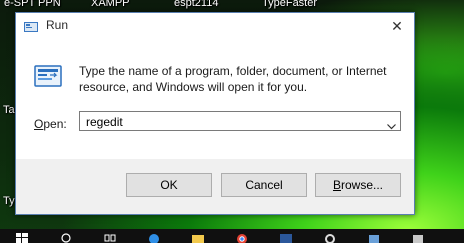 This screenshot has height=243, width=464. Describe the element at coordinates (397, 26) in the screenshot. I see `close-button: ✕` at that location.